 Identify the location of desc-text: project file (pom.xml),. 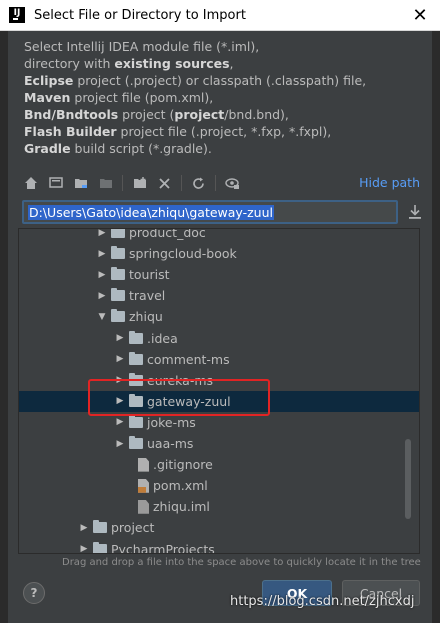
(142, 97).